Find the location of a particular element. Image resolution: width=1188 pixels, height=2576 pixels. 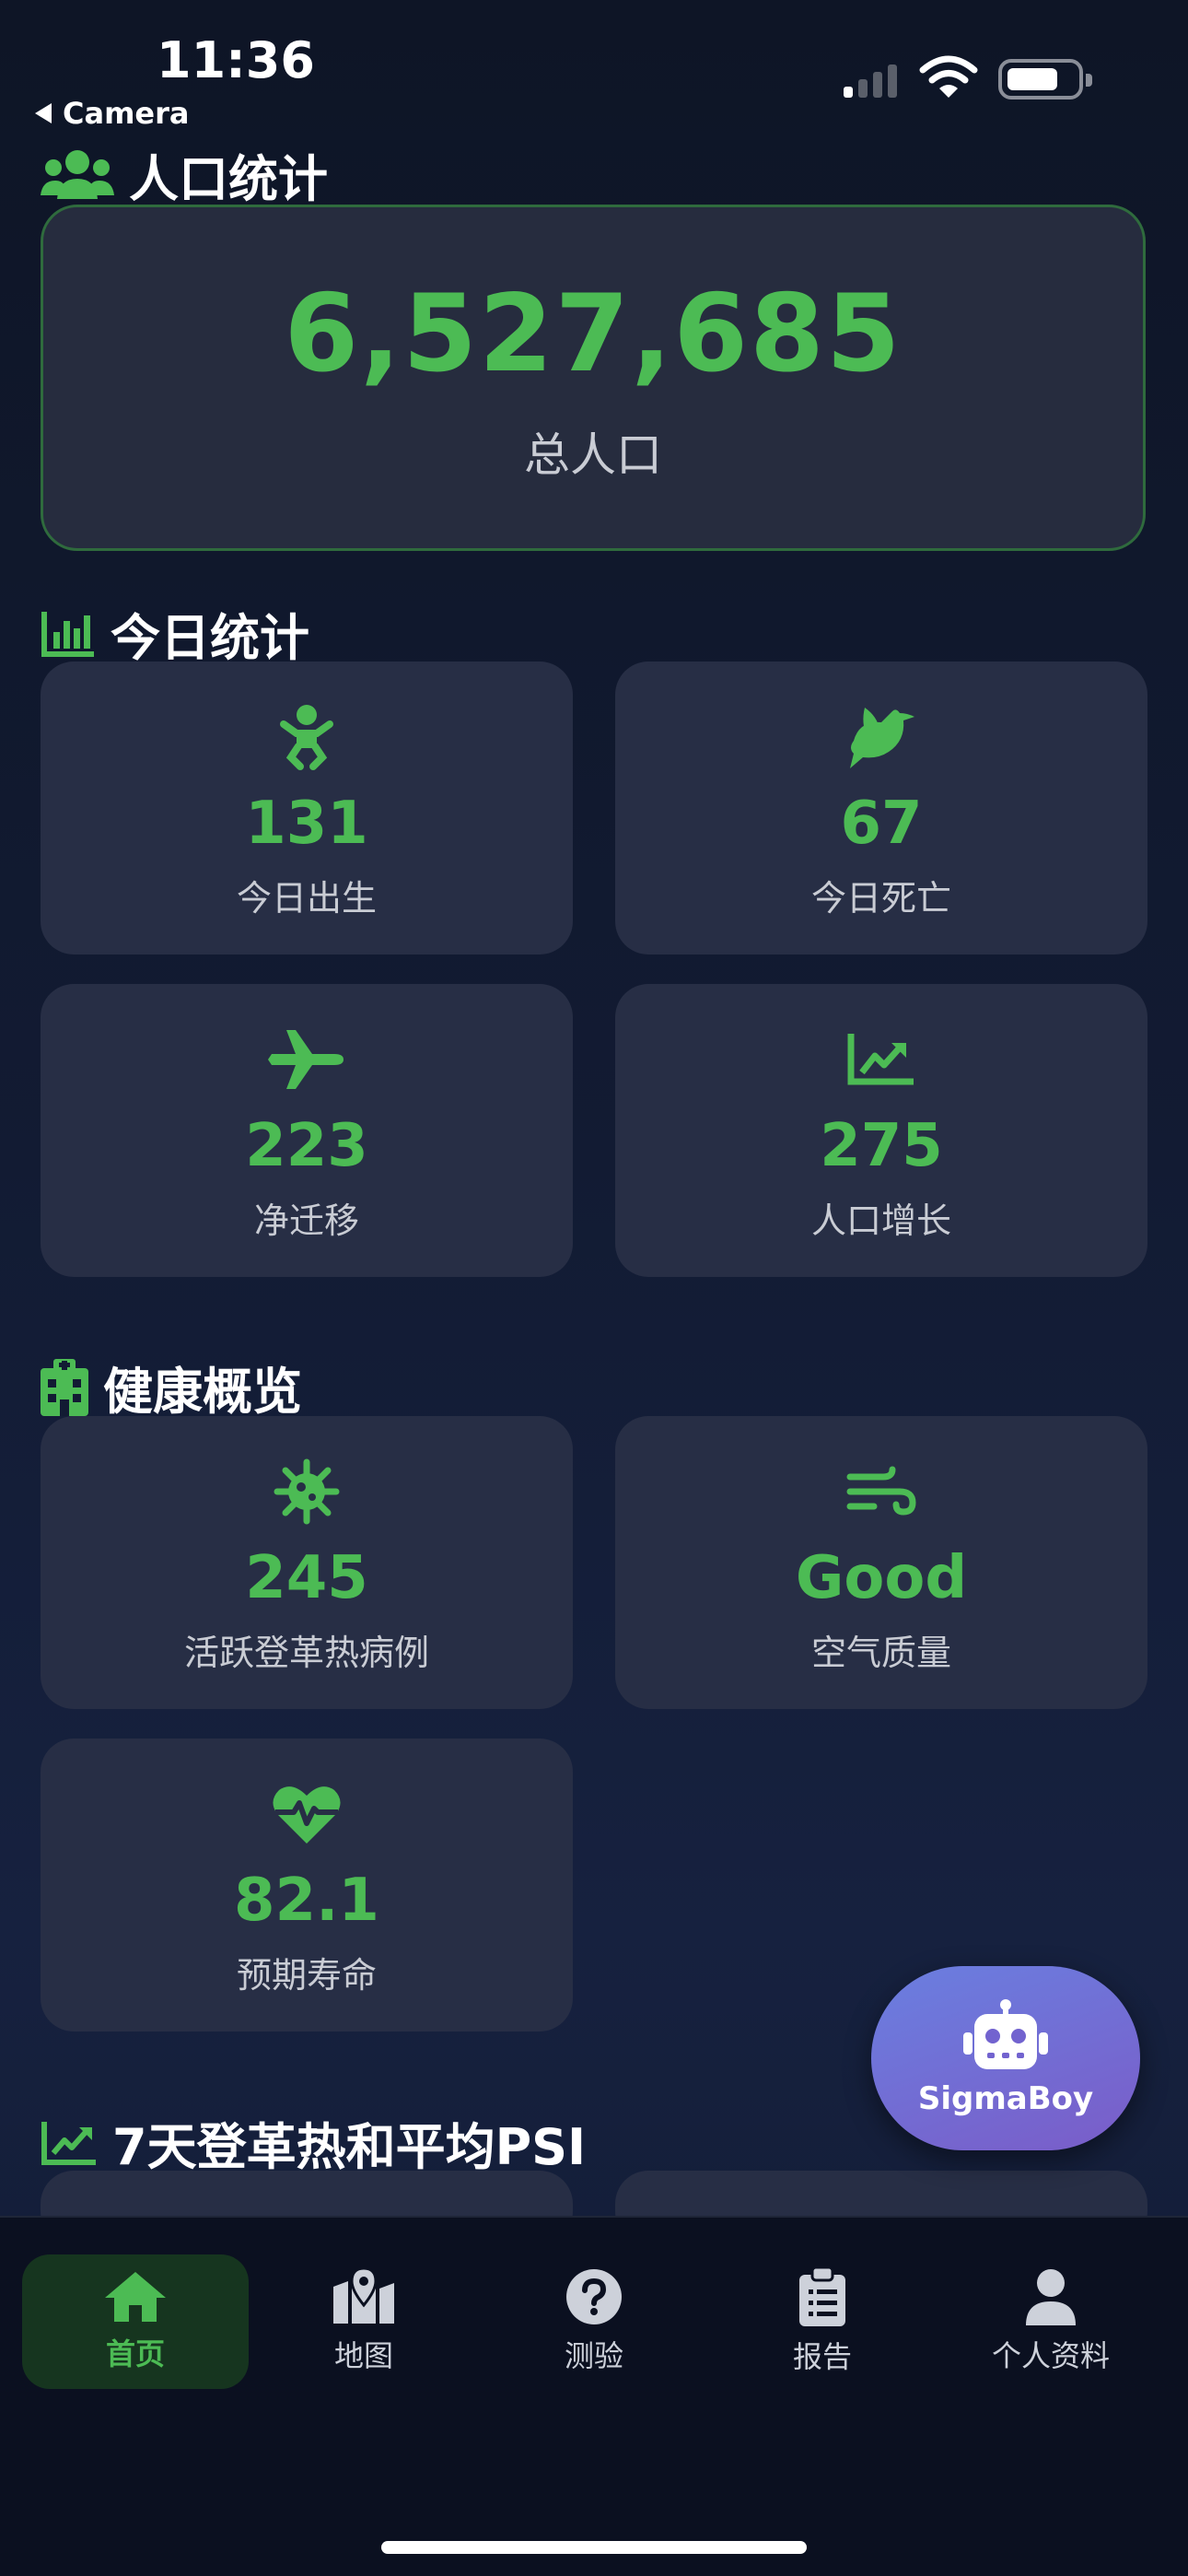

net-migration-value: 223 is located at coordinates (306, 1146).